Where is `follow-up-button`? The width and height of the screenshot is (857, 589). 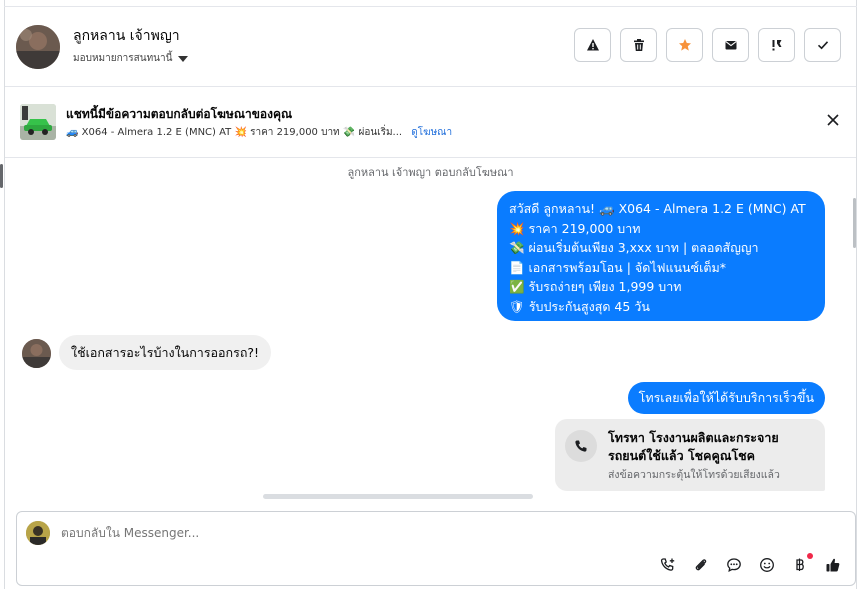 follow-up-button is located at coordinates (776, 45).